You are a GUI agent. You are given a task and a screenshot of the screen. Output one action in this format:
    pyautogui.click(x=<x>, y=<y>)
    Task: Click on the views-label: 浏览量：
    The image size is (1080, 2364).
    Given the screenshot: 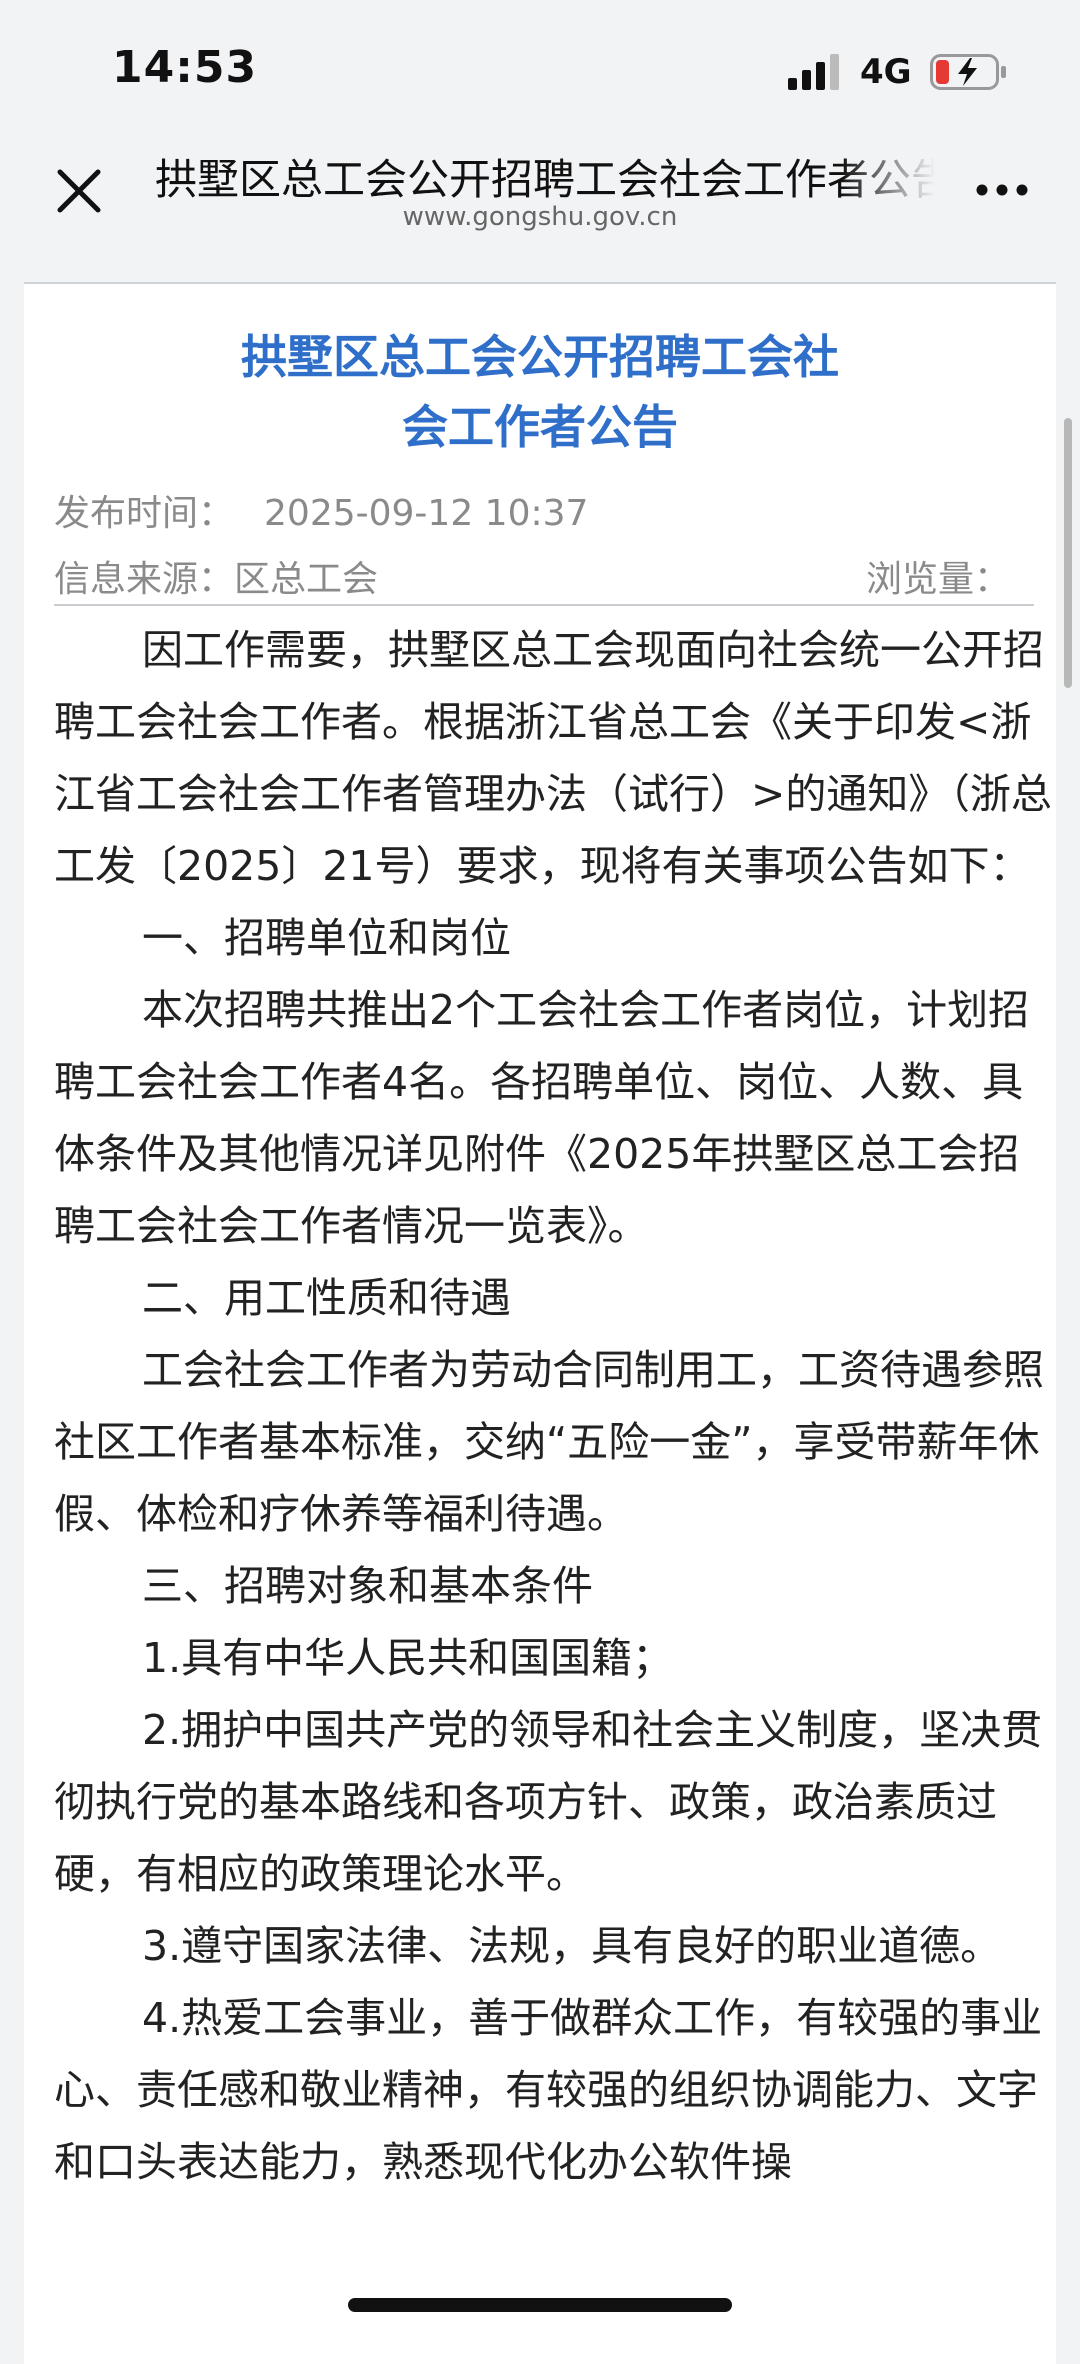 What is the action you would take?
    pyautogui.click(x=937, y=579)
    